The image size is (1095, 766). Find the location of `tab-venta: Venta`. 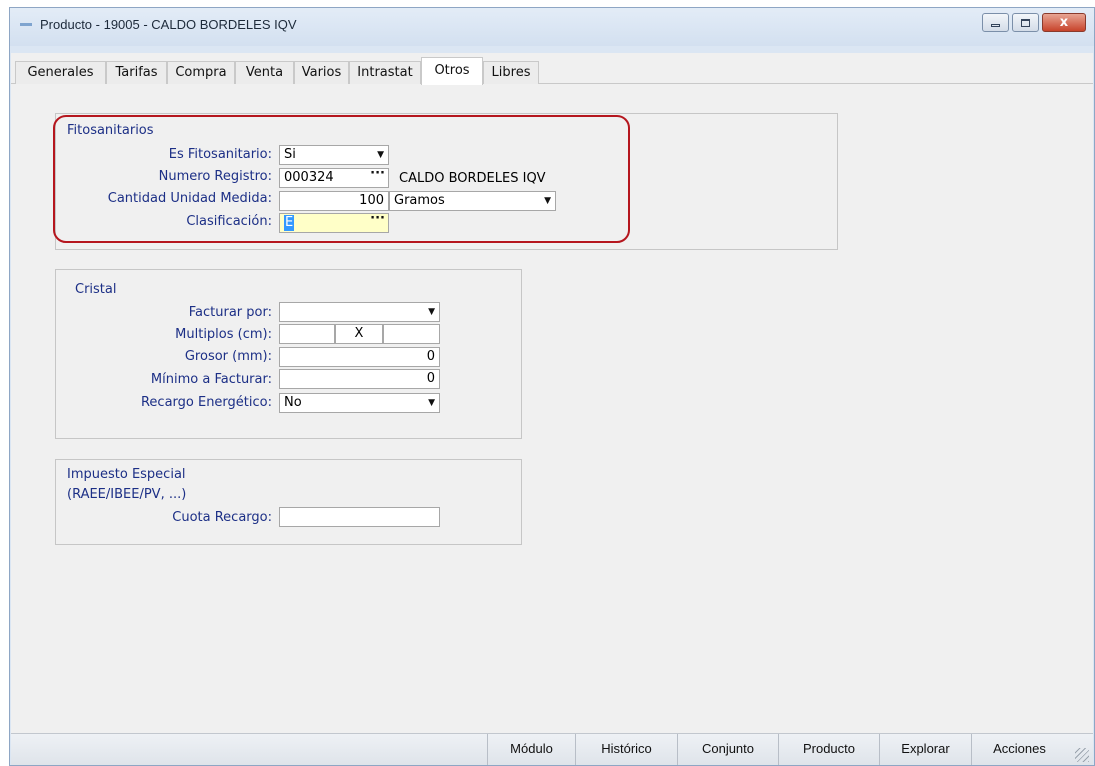

tab-venta: Venta is located at coordinates (264, 72).